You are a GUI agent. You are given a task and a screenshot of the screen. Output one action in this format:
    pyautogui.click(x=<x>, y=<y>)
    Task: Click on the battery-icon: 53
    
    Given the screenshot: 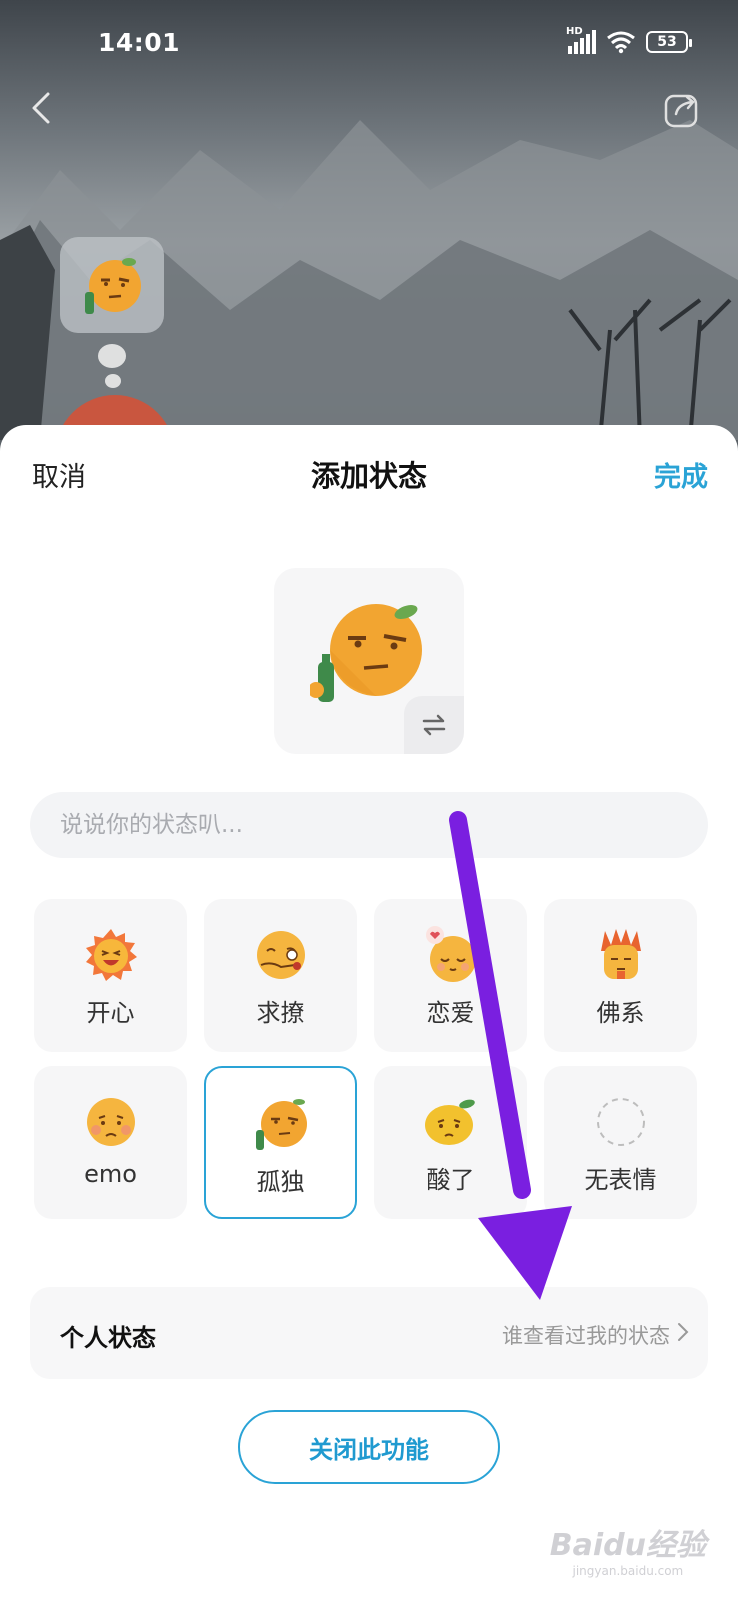 What is the action you would take?
    pyautogui.click(x=669, y=42)
    